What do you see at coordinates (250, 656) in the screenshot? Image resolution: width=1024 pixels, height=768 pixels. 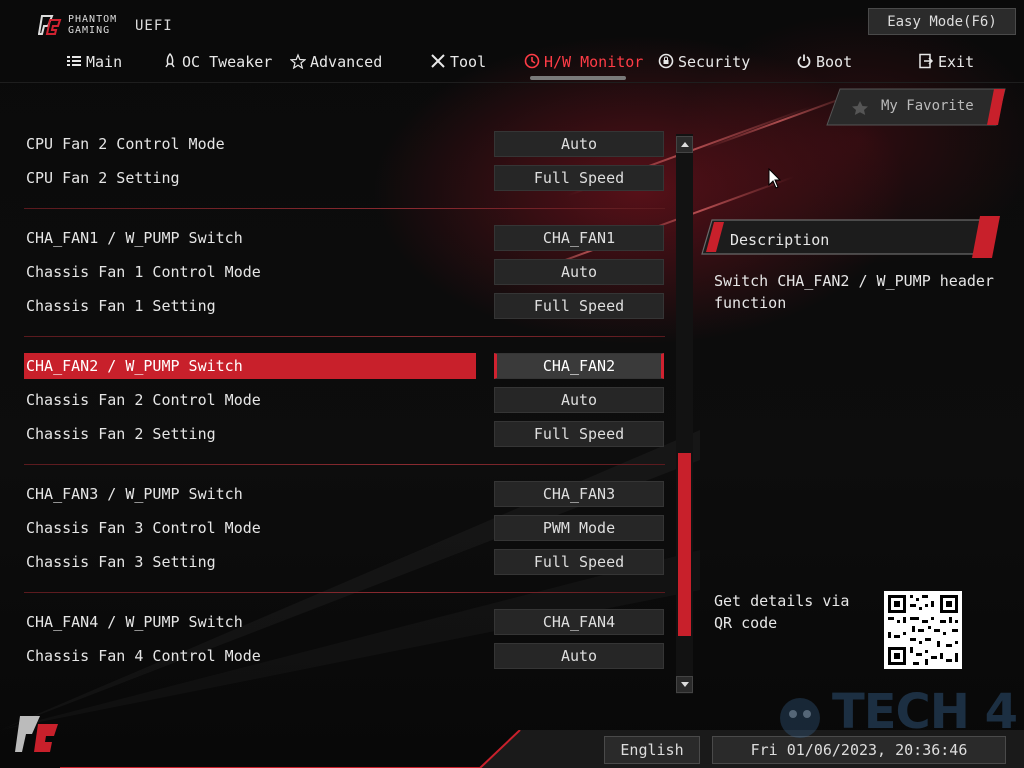 I see `setting-label: Chassis Fan 4 Control Mode` at bounding box center [250, 656].